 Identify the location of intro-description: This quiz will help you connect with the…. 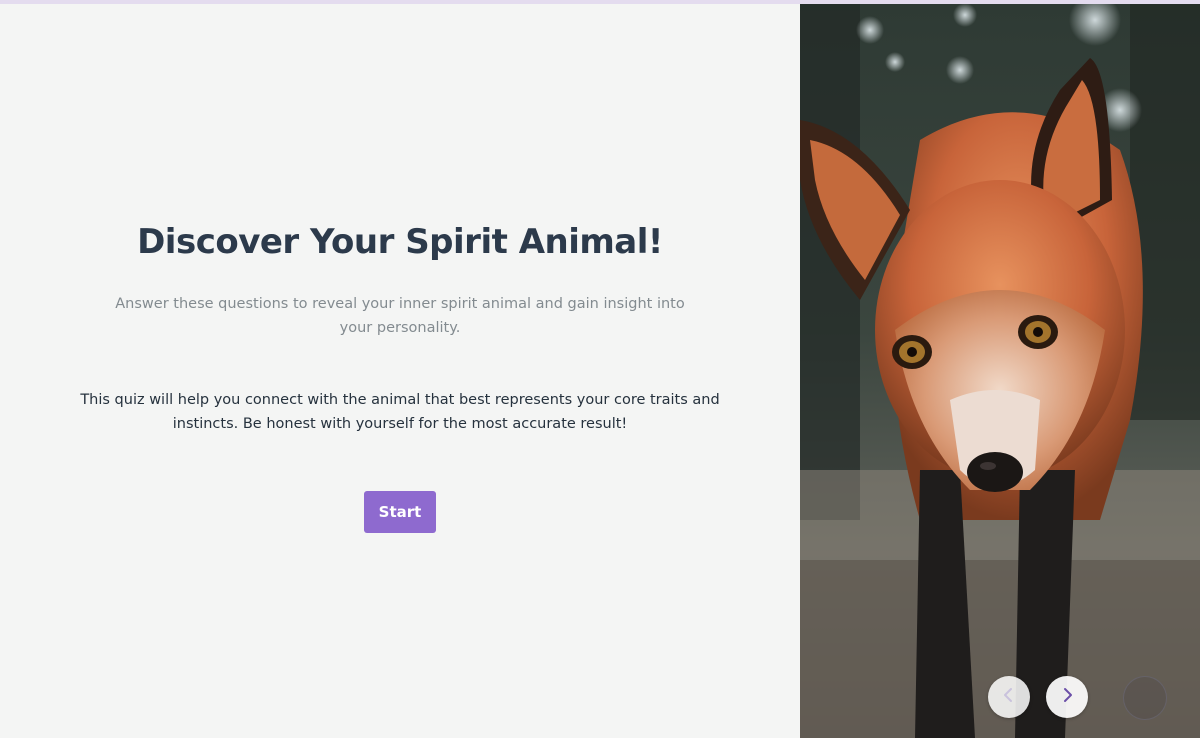
(400, 412).